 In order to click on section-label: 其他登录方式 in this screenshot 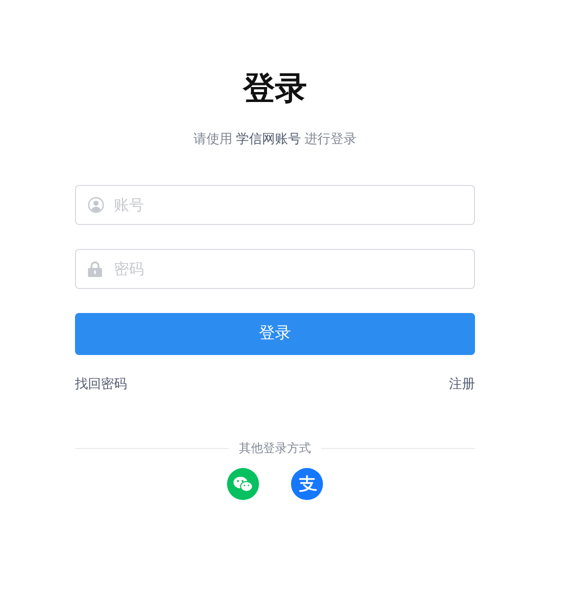, I will do `click(275, 448)`.